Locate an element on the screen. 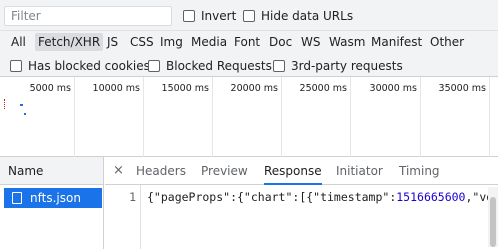 This screenshot has width=498, height=249. hide-data-urls-checkbox: Hide data URLs is located at coordinates (298, 16).